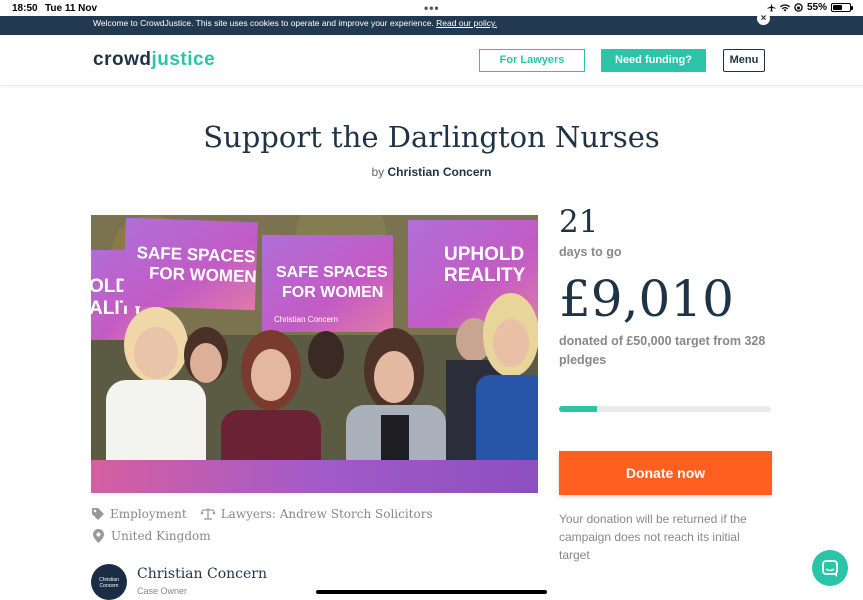 This screenshot has height=600, width=863. I want to click on organiser-link: Christian Concern, so click(440, 172).